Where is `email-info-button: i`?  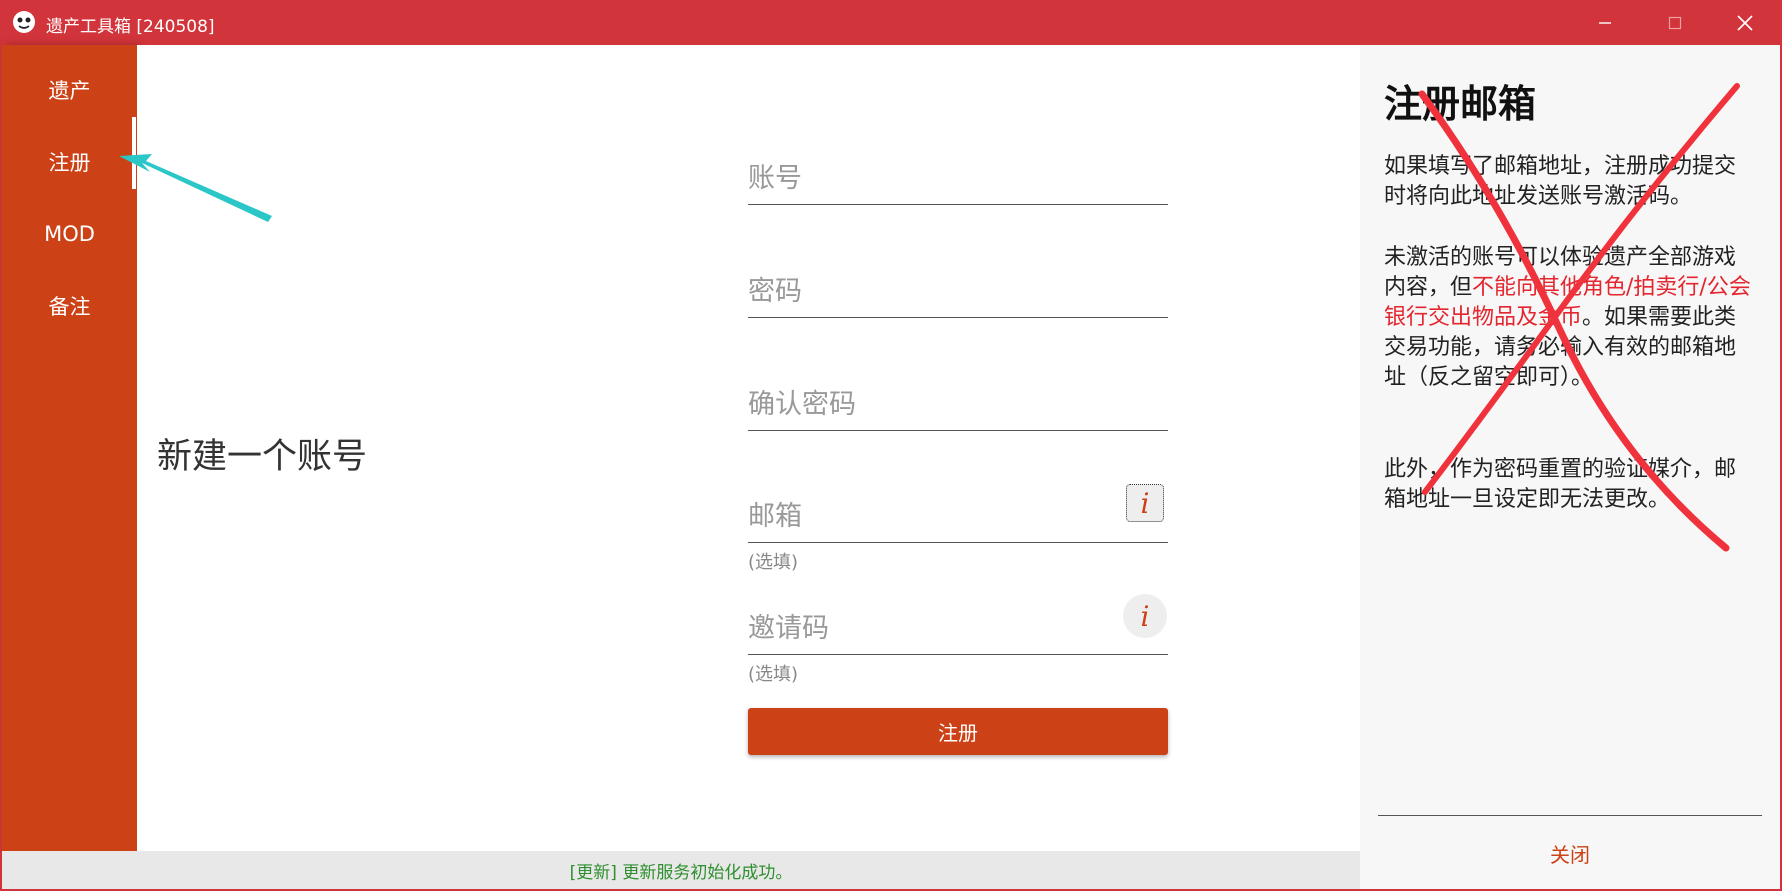 email-info-button: i is located at coordinates (1145, 503).